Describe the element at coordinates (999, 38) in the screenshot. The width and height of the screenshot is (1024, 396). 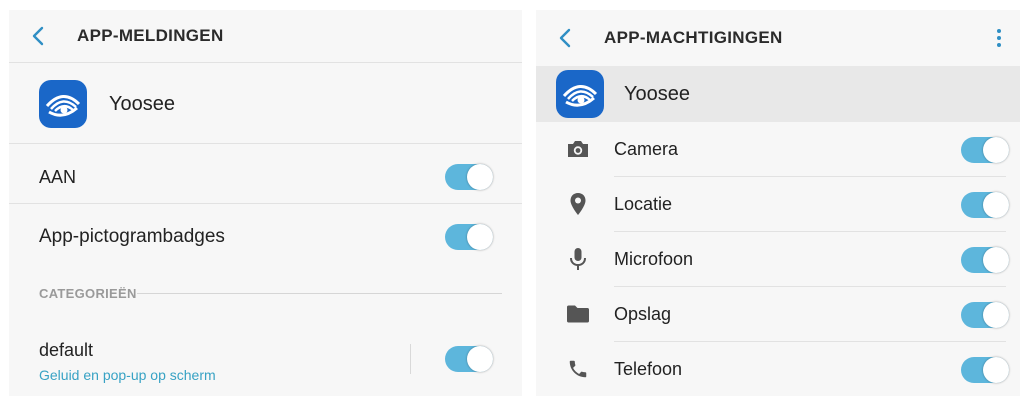
I see `more-vert-icon` at that location.